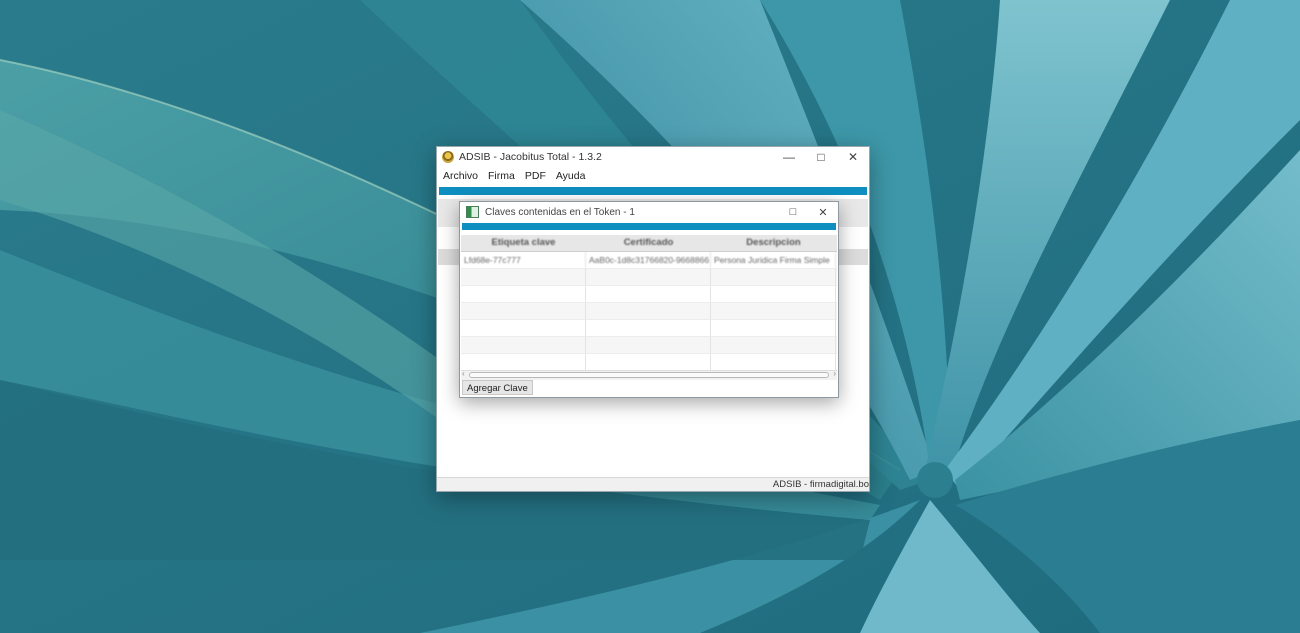 This screenshot has width=1300, height=633. I want to click on horizontal-scrollbar: ‹ ›, so click(649, 374).